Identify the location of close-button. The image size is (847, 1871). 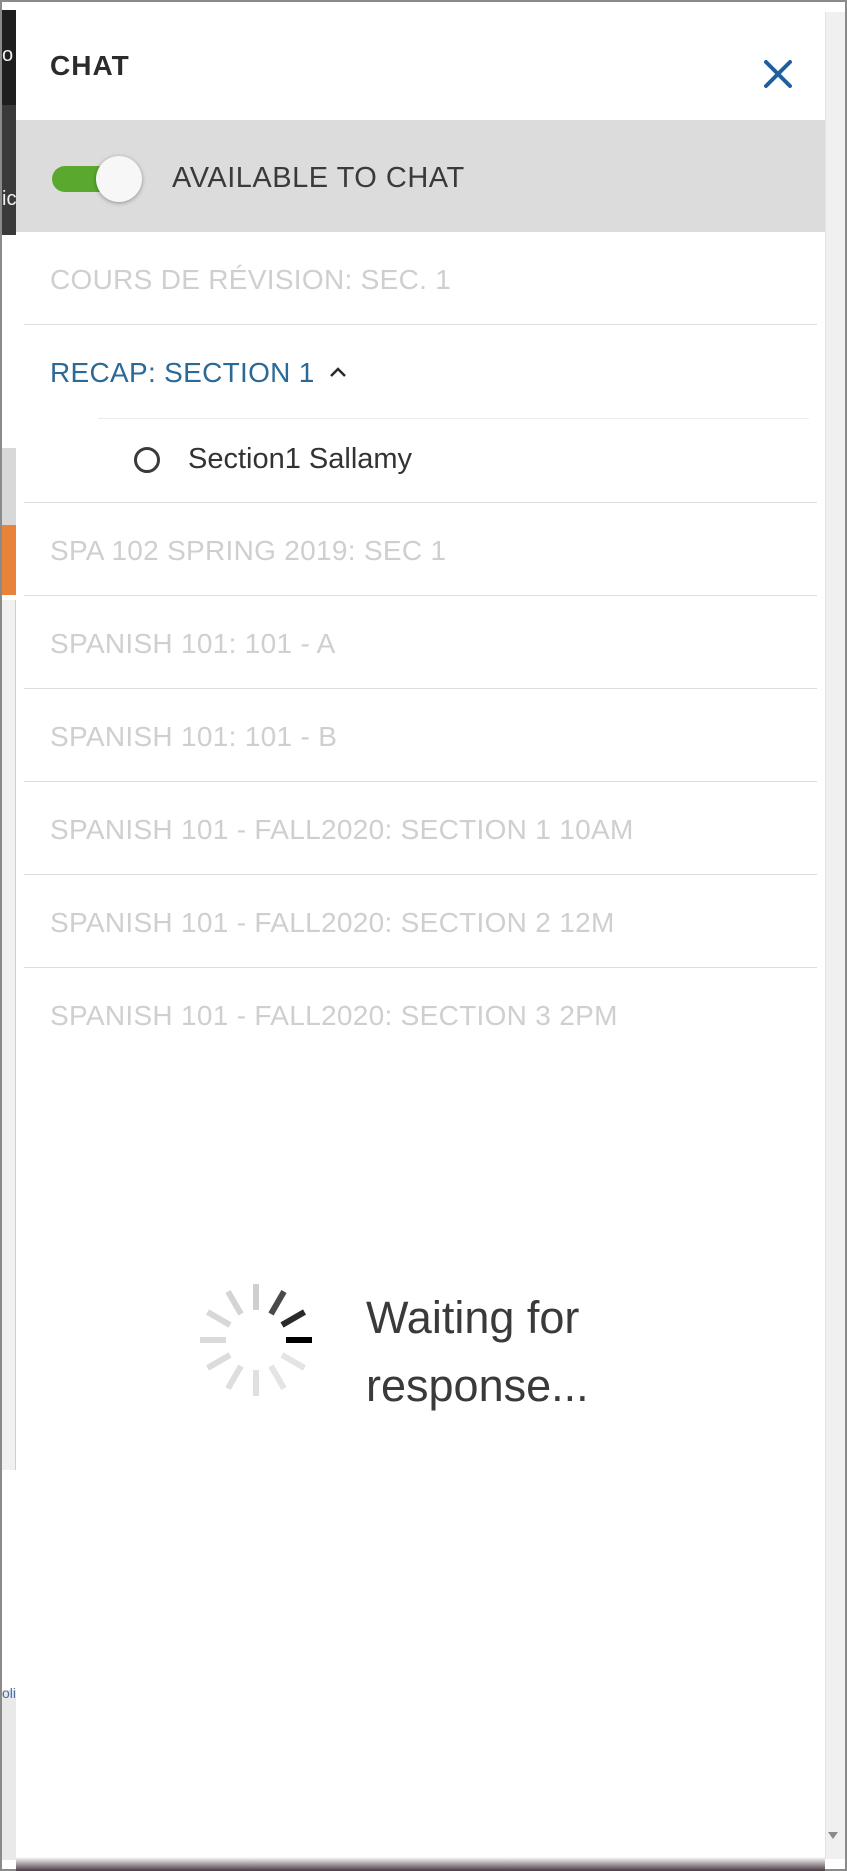
(778, 74).